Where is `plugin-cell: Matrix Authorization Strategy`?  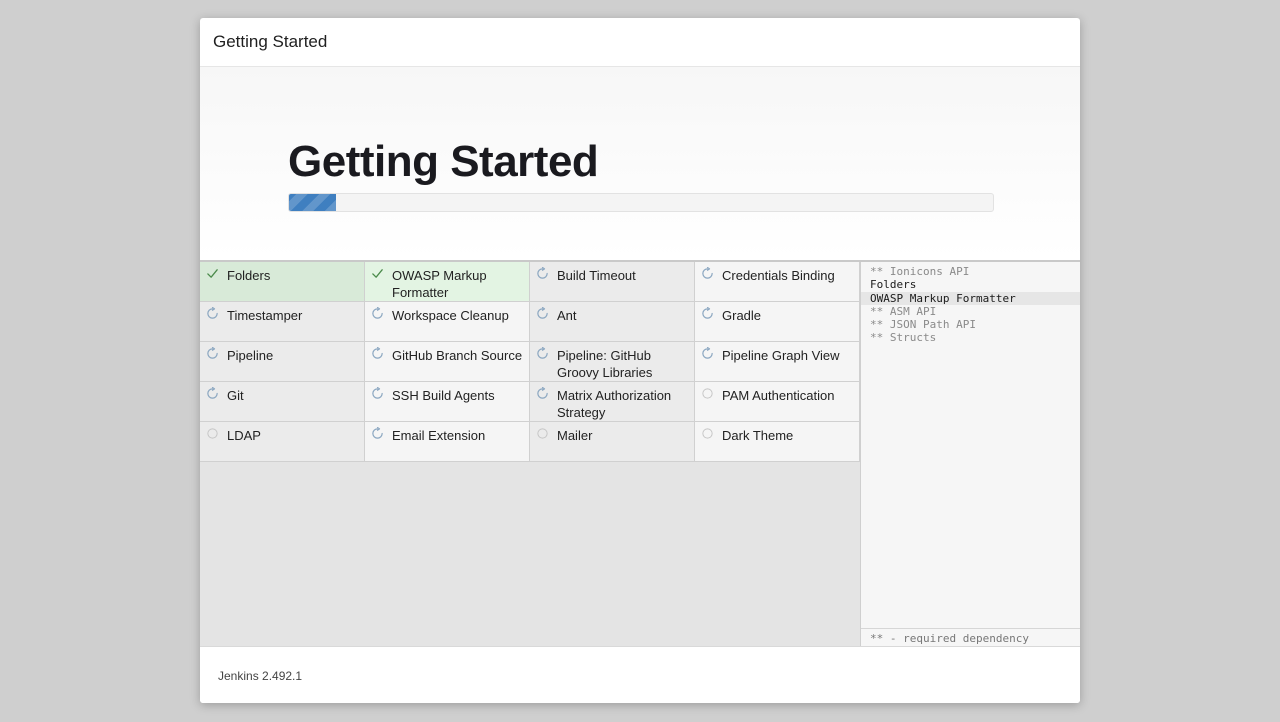
plugin-cell: Matrix Authorization Strategy is located at coordinates (612, 402).